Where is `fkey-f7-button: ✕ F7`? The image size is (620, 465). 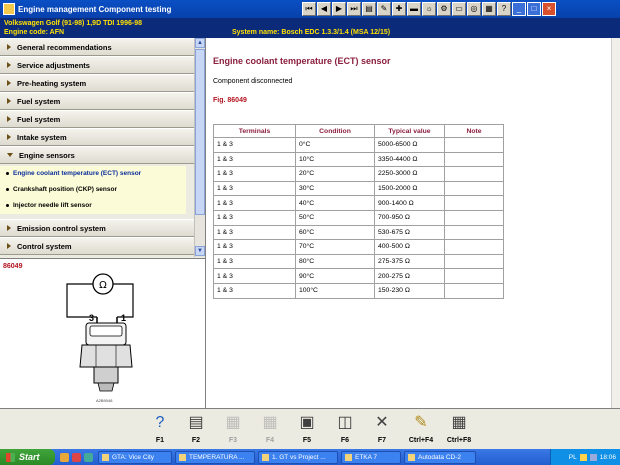 fkey-f7-button: ✕ F7 is located at coordinates (382, 430).